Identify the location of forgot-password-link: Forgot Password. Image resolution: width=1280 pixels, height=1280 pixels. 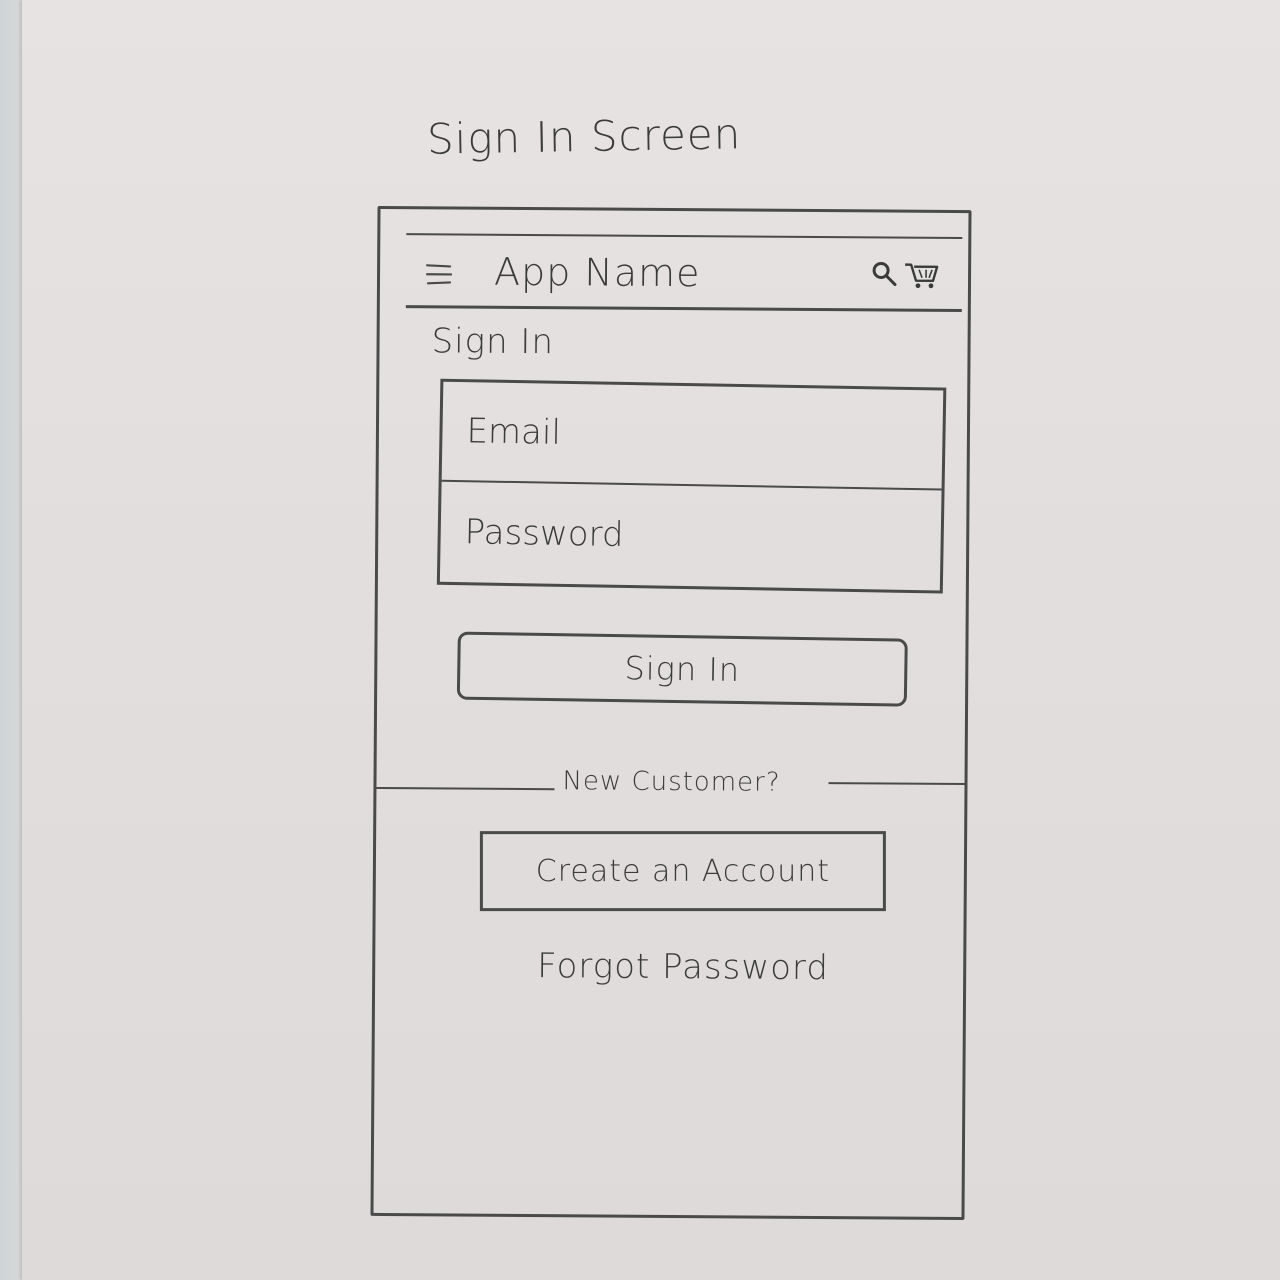
(683, 967).